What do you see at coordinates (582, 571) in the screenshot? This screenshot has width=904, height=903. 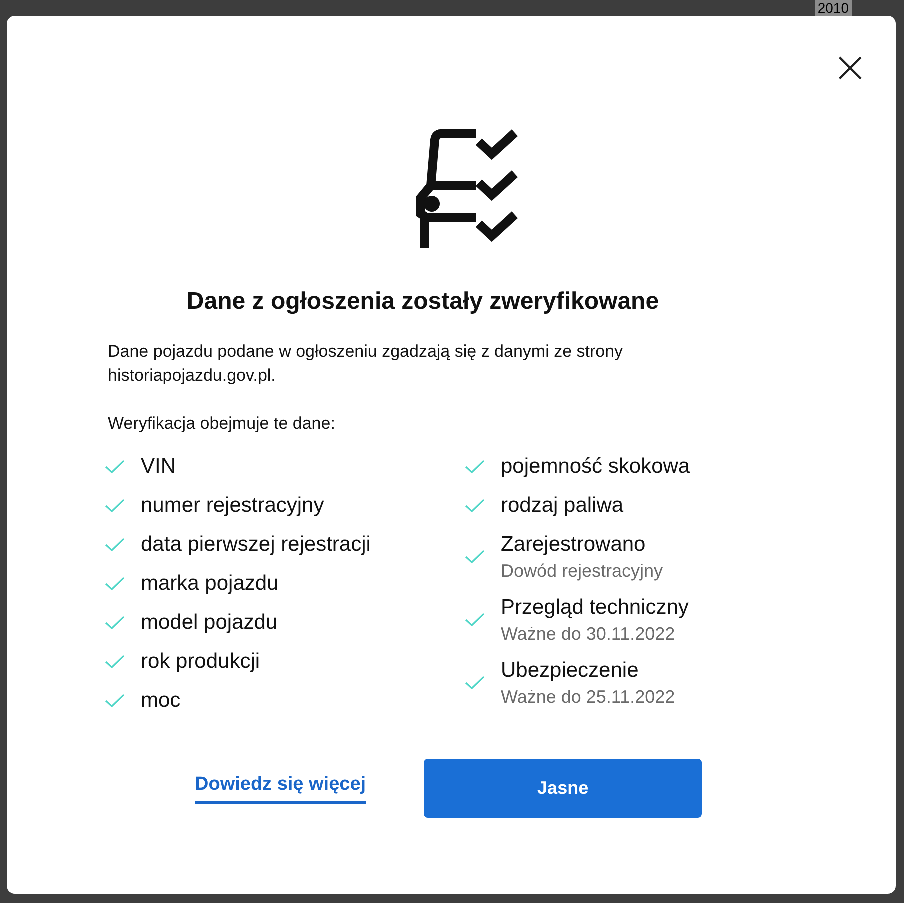 I see `item-detail: Dowód rejestracyjny` at bounding box center [582, 571].